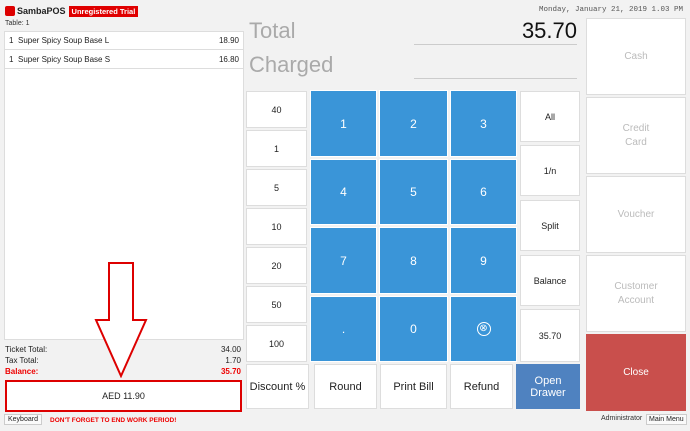 Image resolution: width=690 pixels, height=431 pixels. Describe the element at coordinates (483, 123) in the screenshot. I see `numpad-3-button: 3` at that location.